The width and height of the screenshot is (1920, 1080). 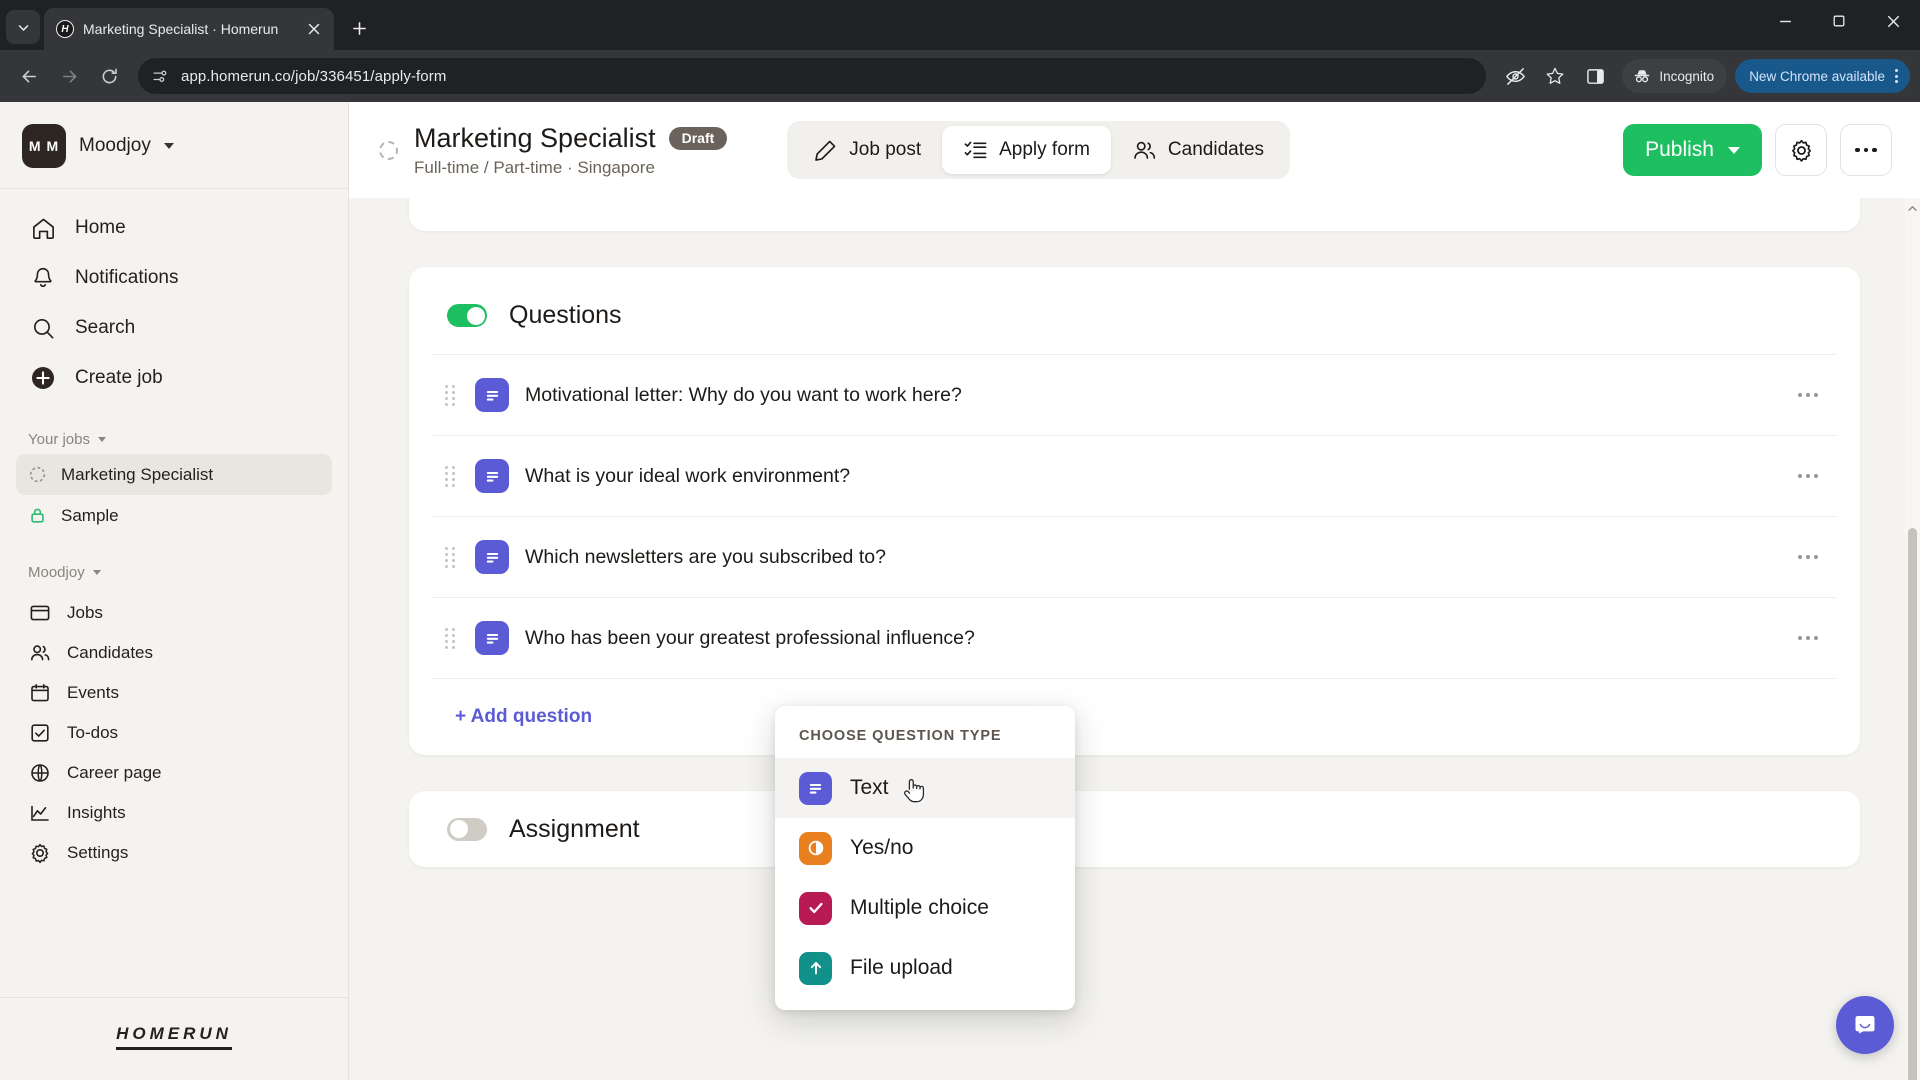 What do you see at coordinates (1026, 150) in the screenshot?
I see `tab-apply-form: Apply form` at bounding box center [1026, 150].